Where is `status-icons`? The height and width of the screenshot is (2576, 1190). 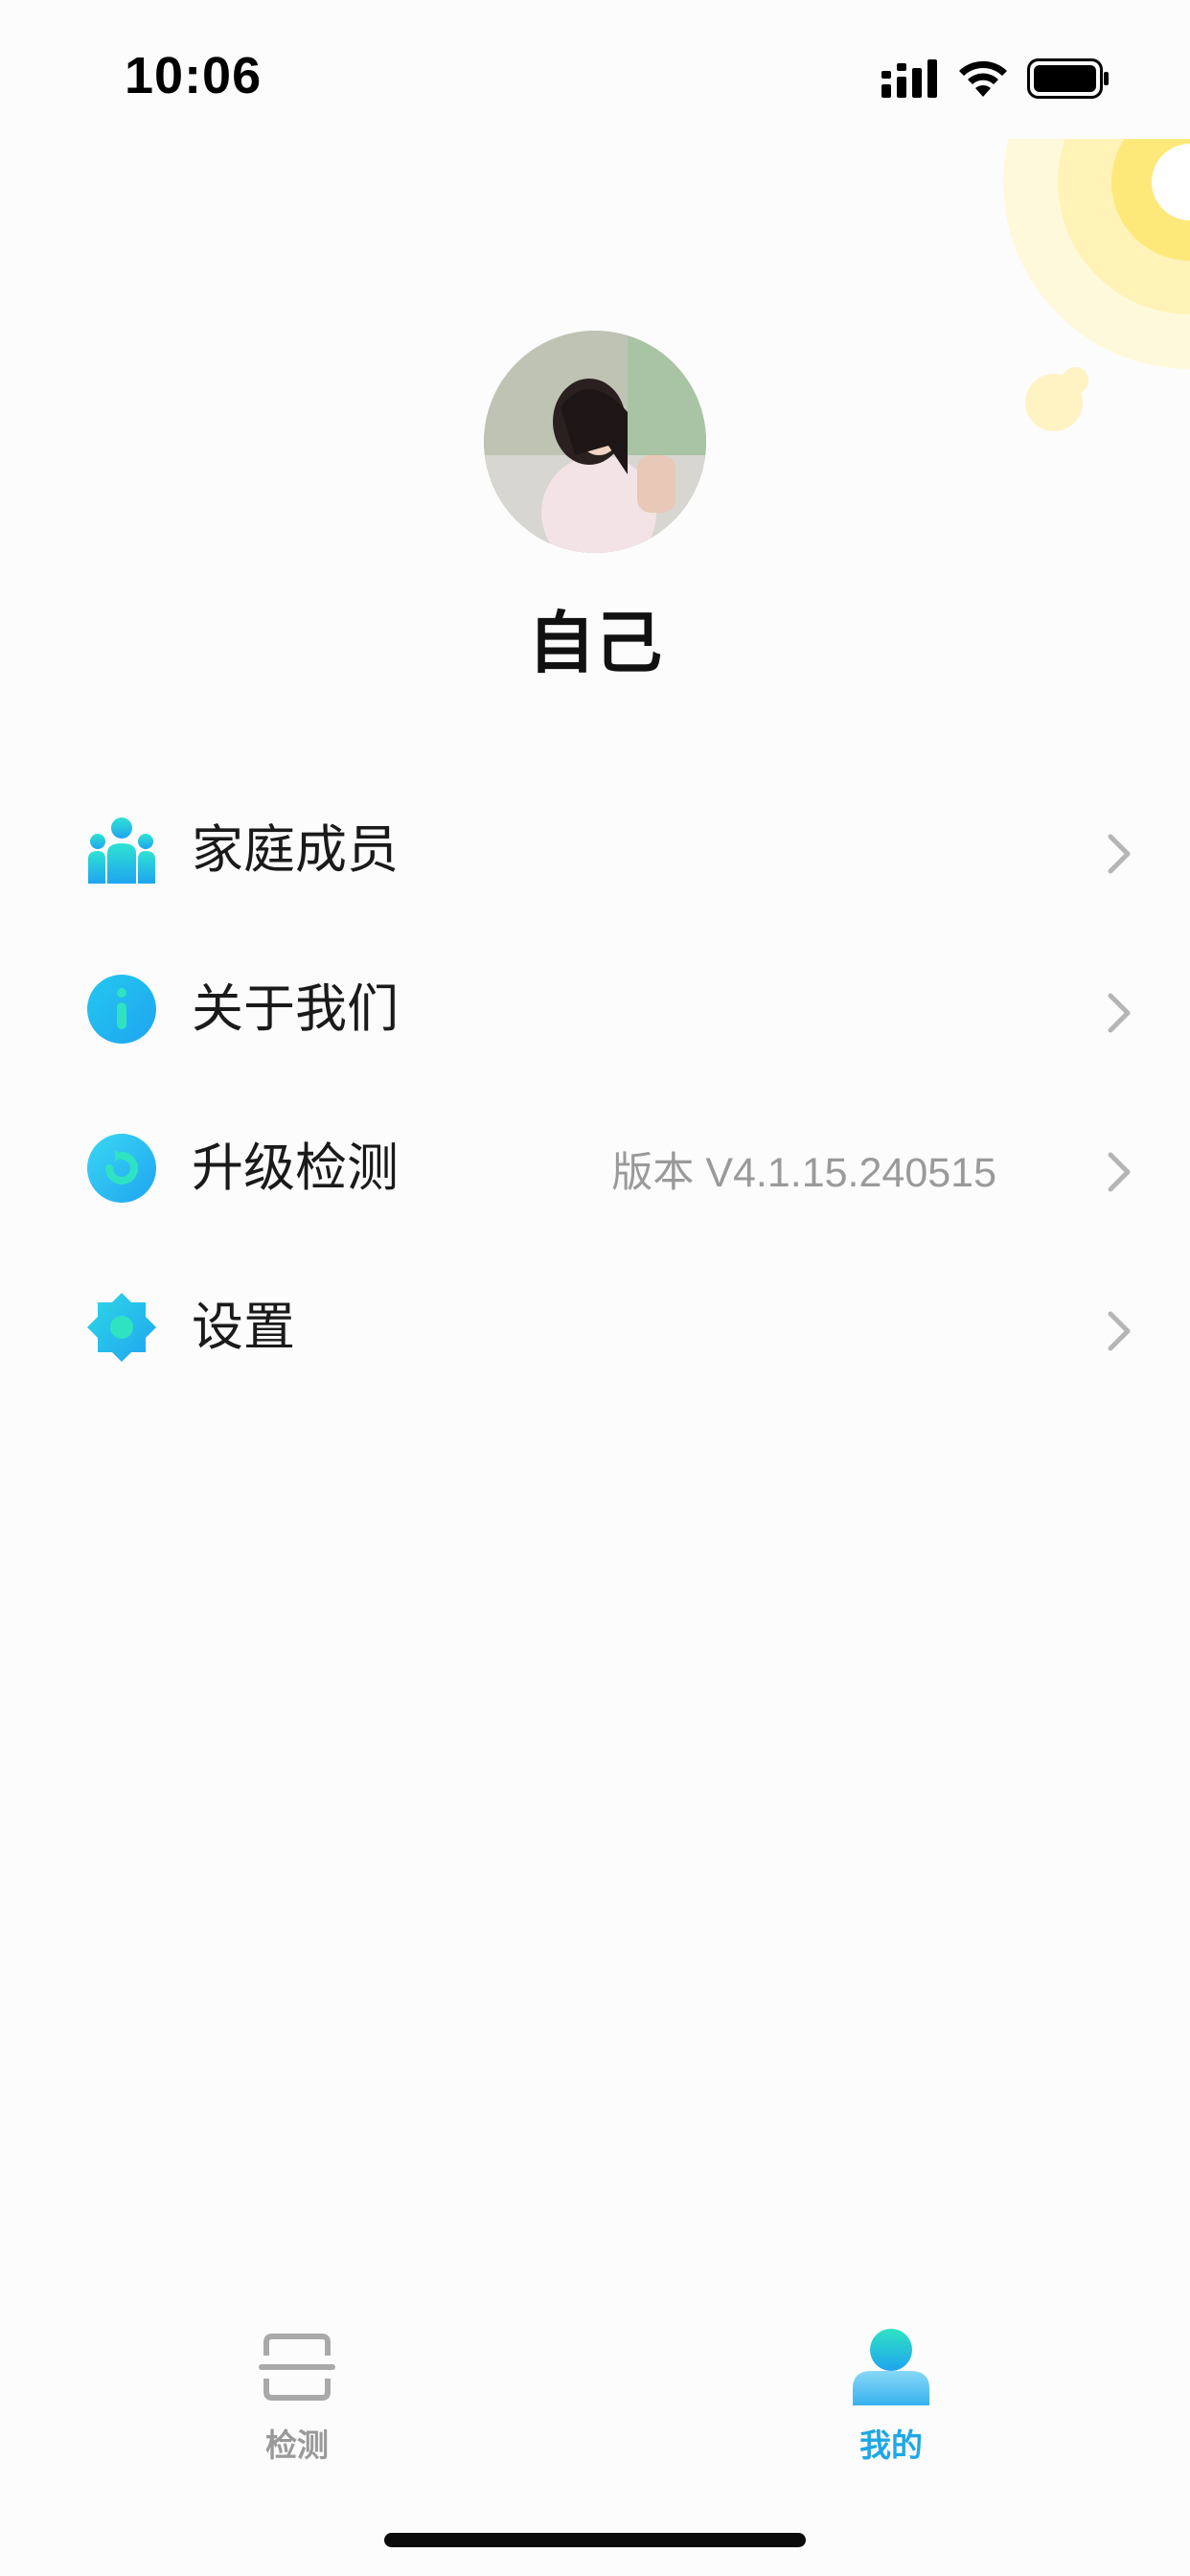 status-icons is located at coordinates (996, 79).